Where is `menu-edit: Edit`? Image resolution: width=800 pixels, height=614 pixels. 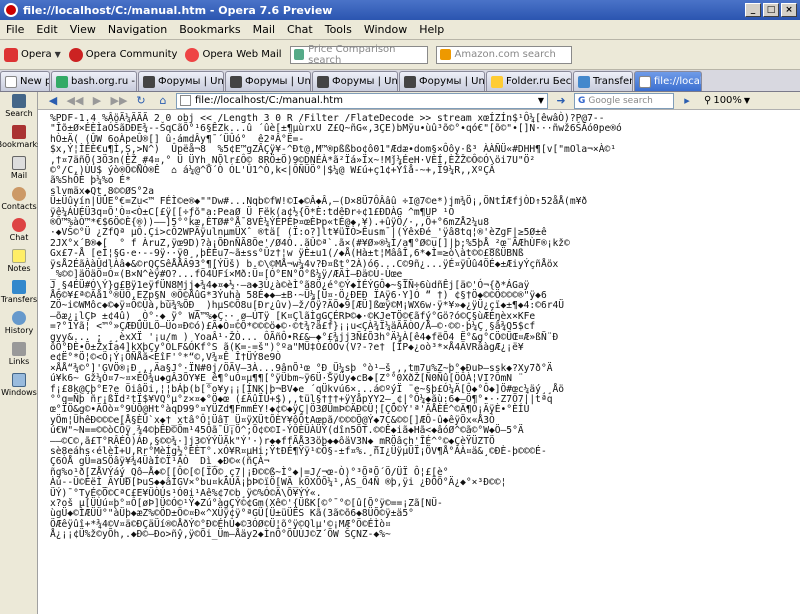
menu-edit: Edit is located at coordinates (46, 29).